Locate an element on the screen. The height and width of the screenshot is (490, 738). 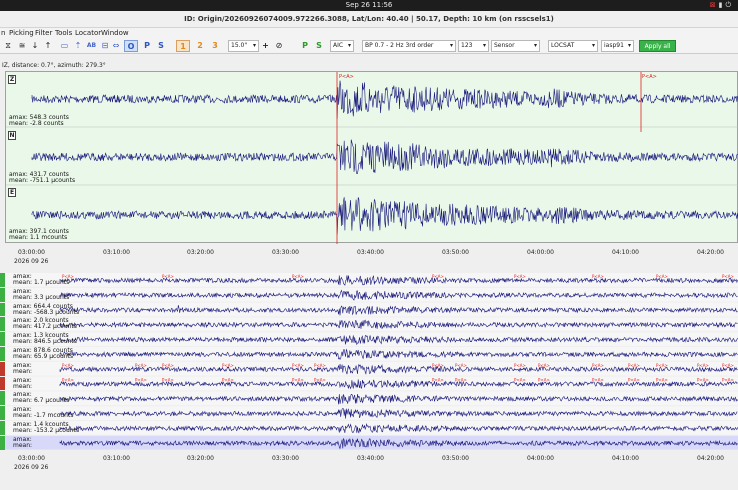
locator-select: LOCSAT is located at coordinates (573, 46).